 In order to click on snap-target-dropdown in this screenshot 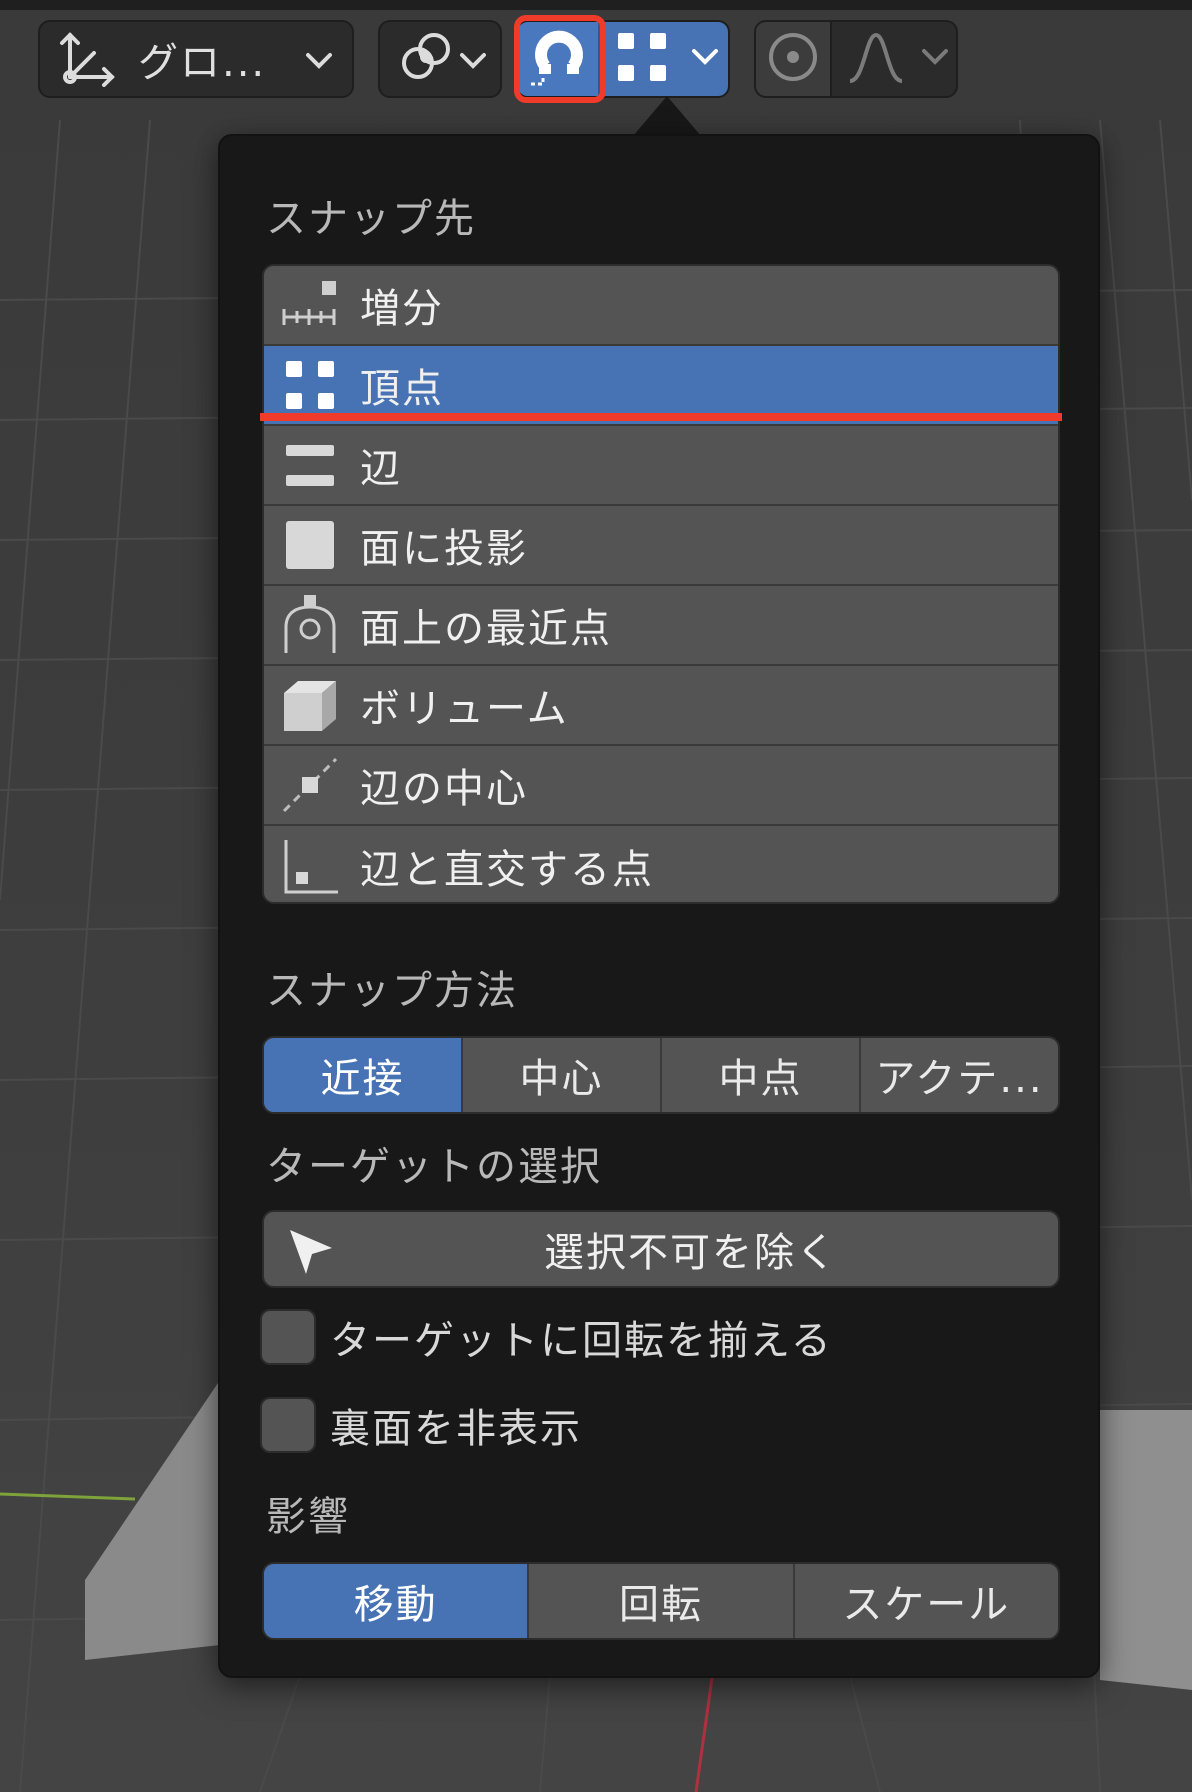, I will do `click(664, 59)`.